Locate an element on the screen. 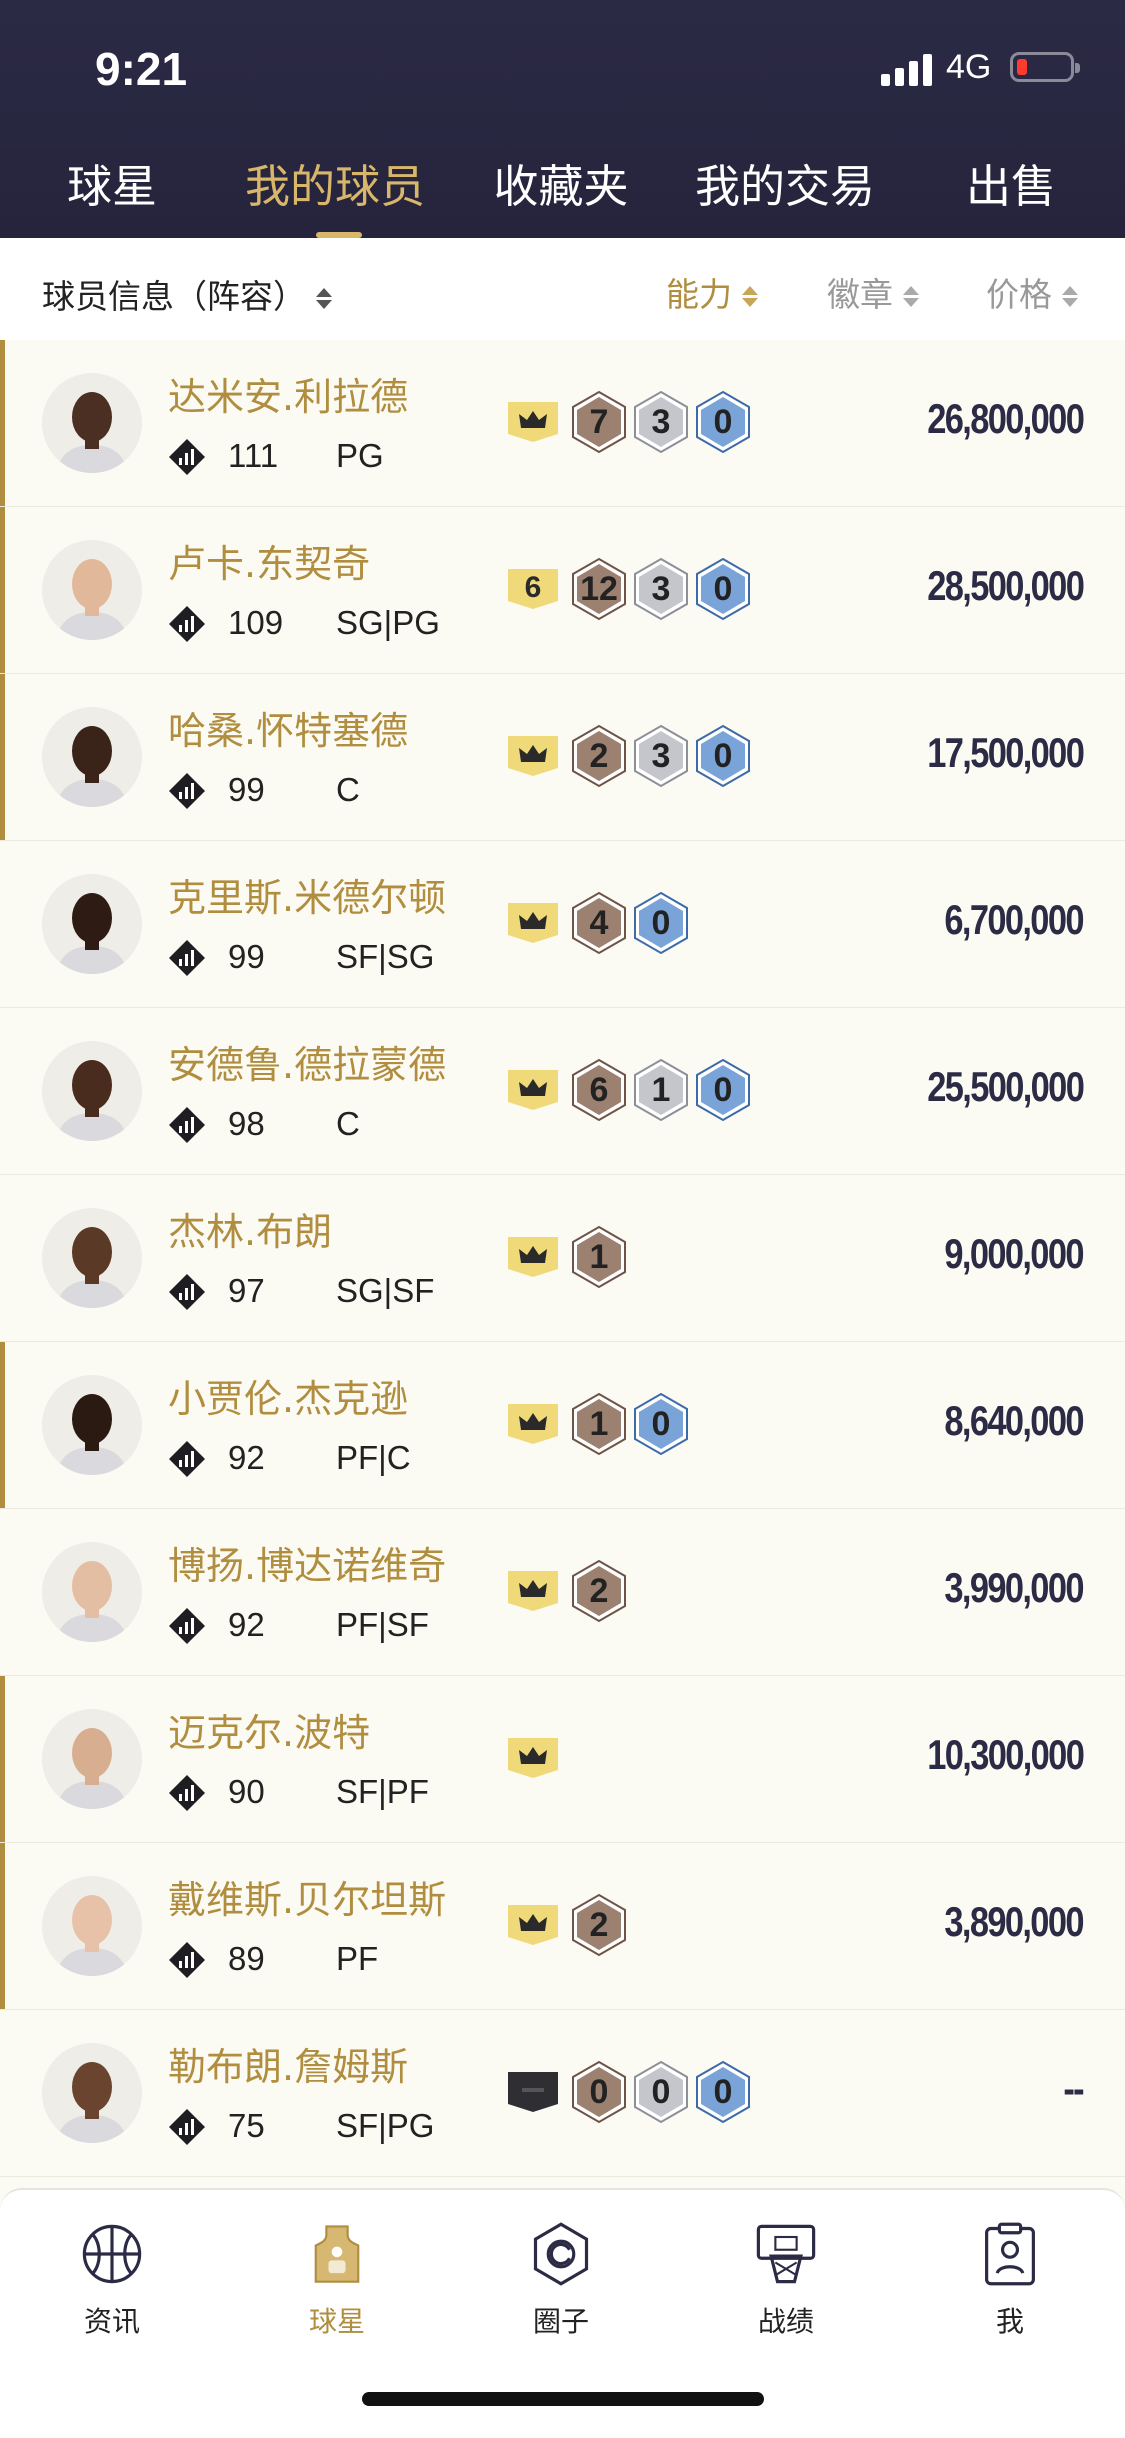  nav-news-label: 资讯 is located at coordinates (111, 2321).